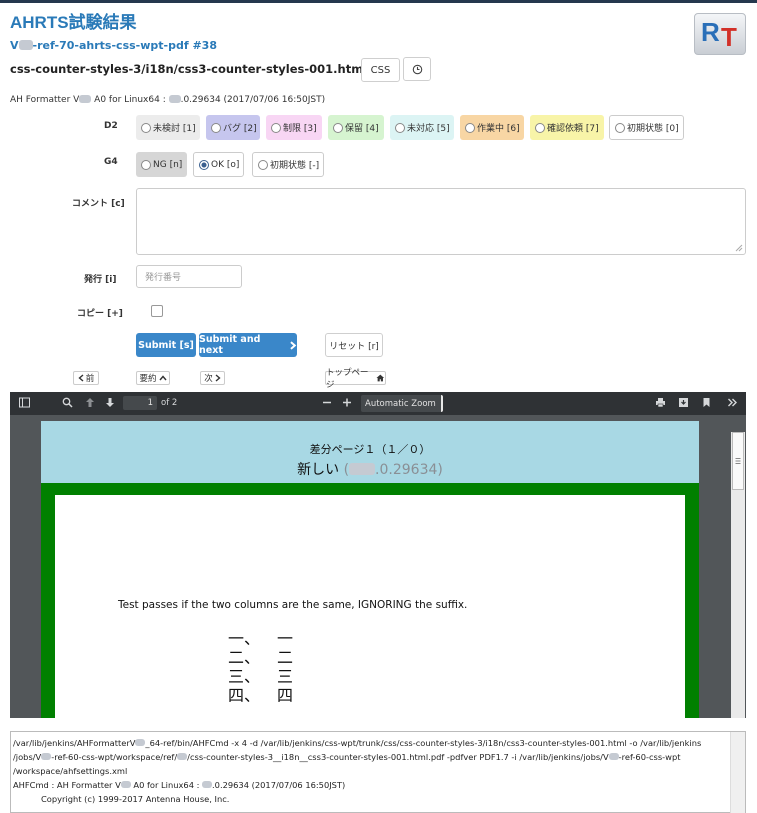 This screenshot has width=757, height=813. I want to click on cjk-numeral: 二, so click(285, 657).